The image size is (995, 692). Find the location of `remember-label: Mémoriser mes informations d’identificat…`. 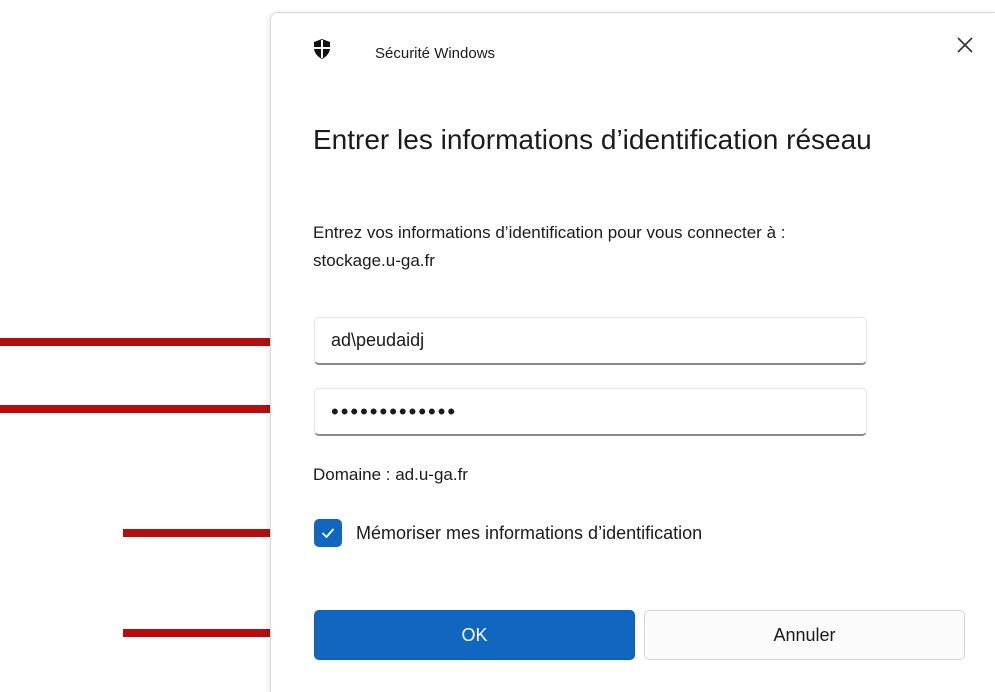

remember-label: Mémoriser mes informations d’identificat… is located at coordinates (529, 533).